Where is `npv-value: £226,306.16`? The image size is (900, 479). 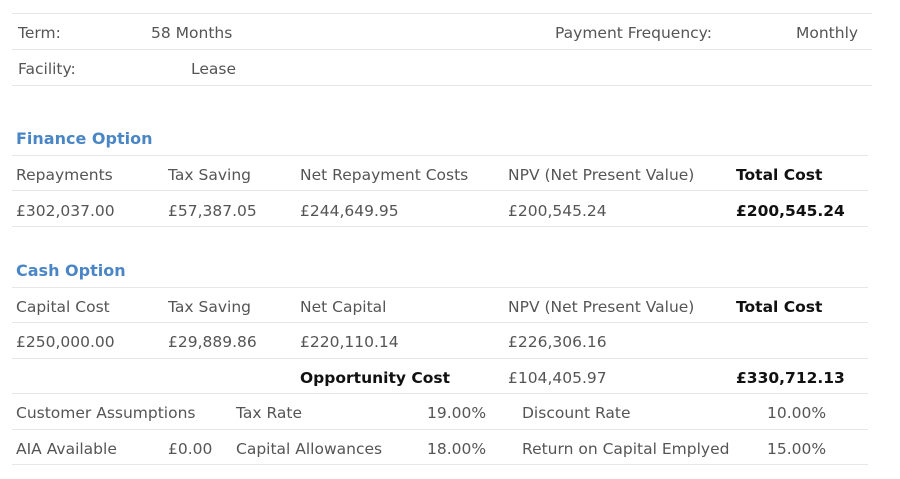
npv-value: £226,306.16 is located at coordinates (557, 342).